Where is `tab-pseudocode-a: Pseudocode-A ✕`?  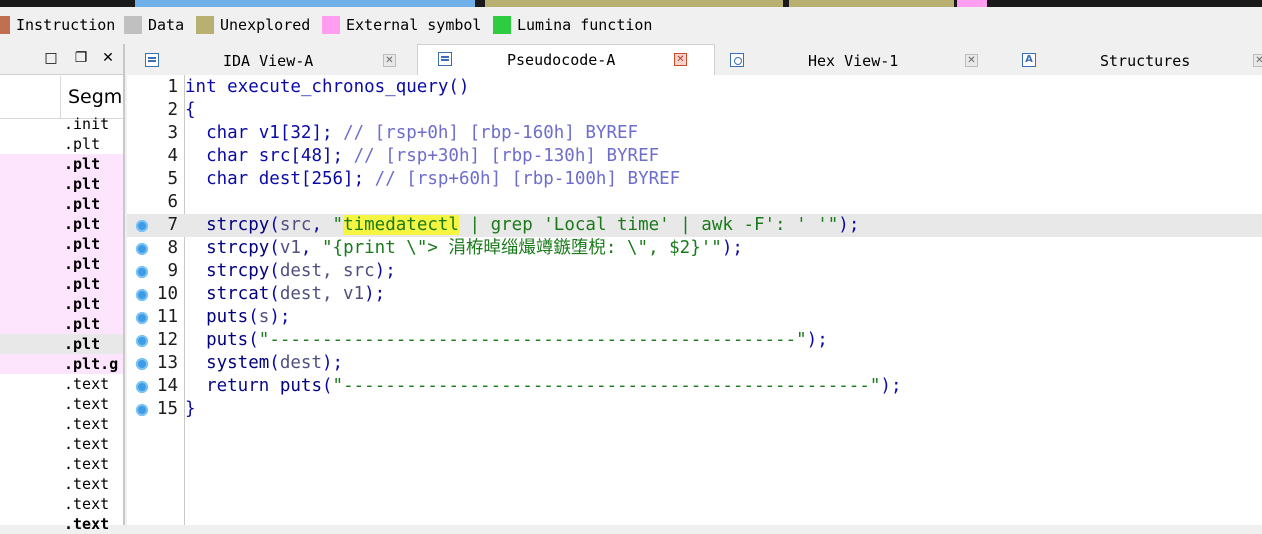 tab-pseudocode-a: Pseudocode-A ✕ is located at coordinates (566, 60).